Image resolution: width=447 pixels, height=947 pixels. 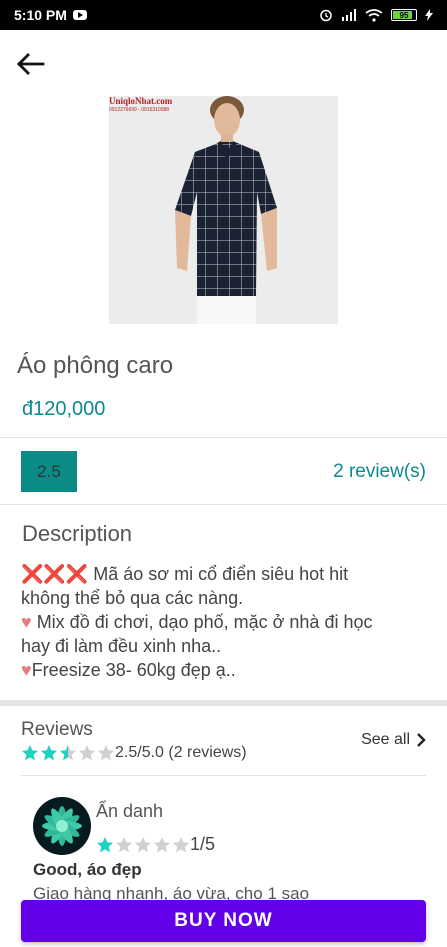 I want to click on lotus-avatar-icon, so click(x=62, y=826).